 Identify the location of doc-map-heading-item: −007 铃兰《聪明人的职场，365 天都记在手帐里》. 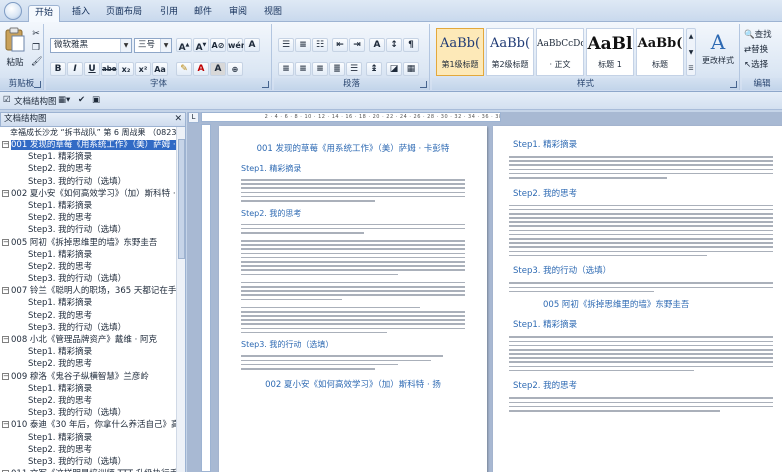
(92, 291).